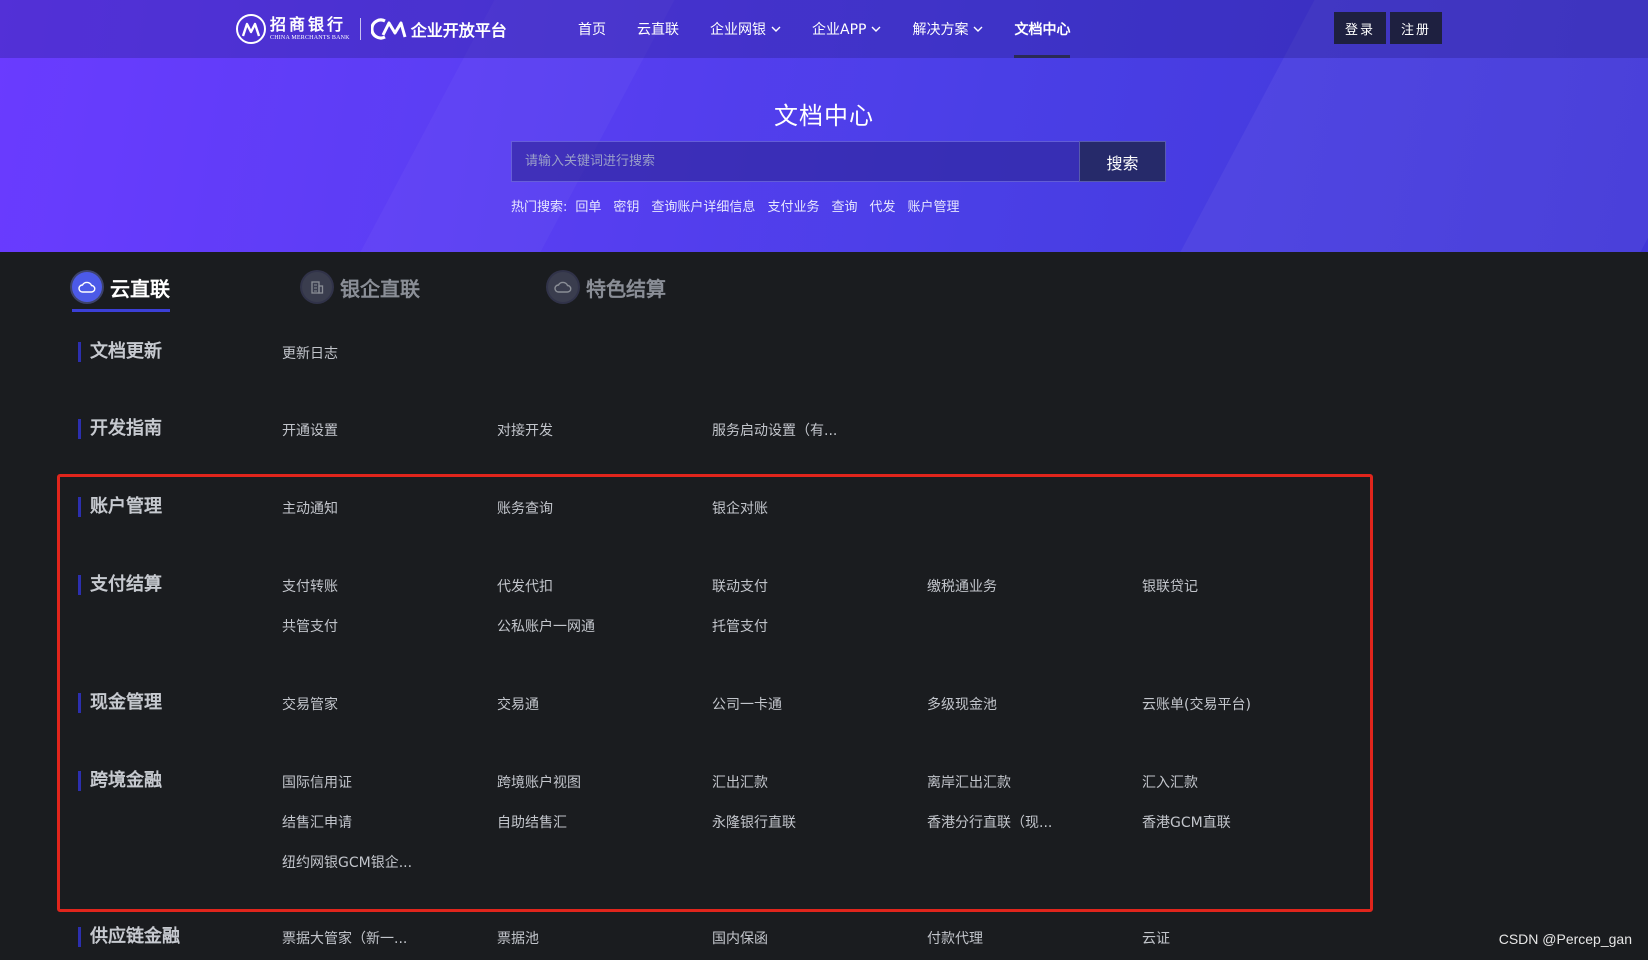  What do you see at coordinates (389, 715) in the screenshot?
I see `doc-link: 交易管家` at bounding box center [389, 715].